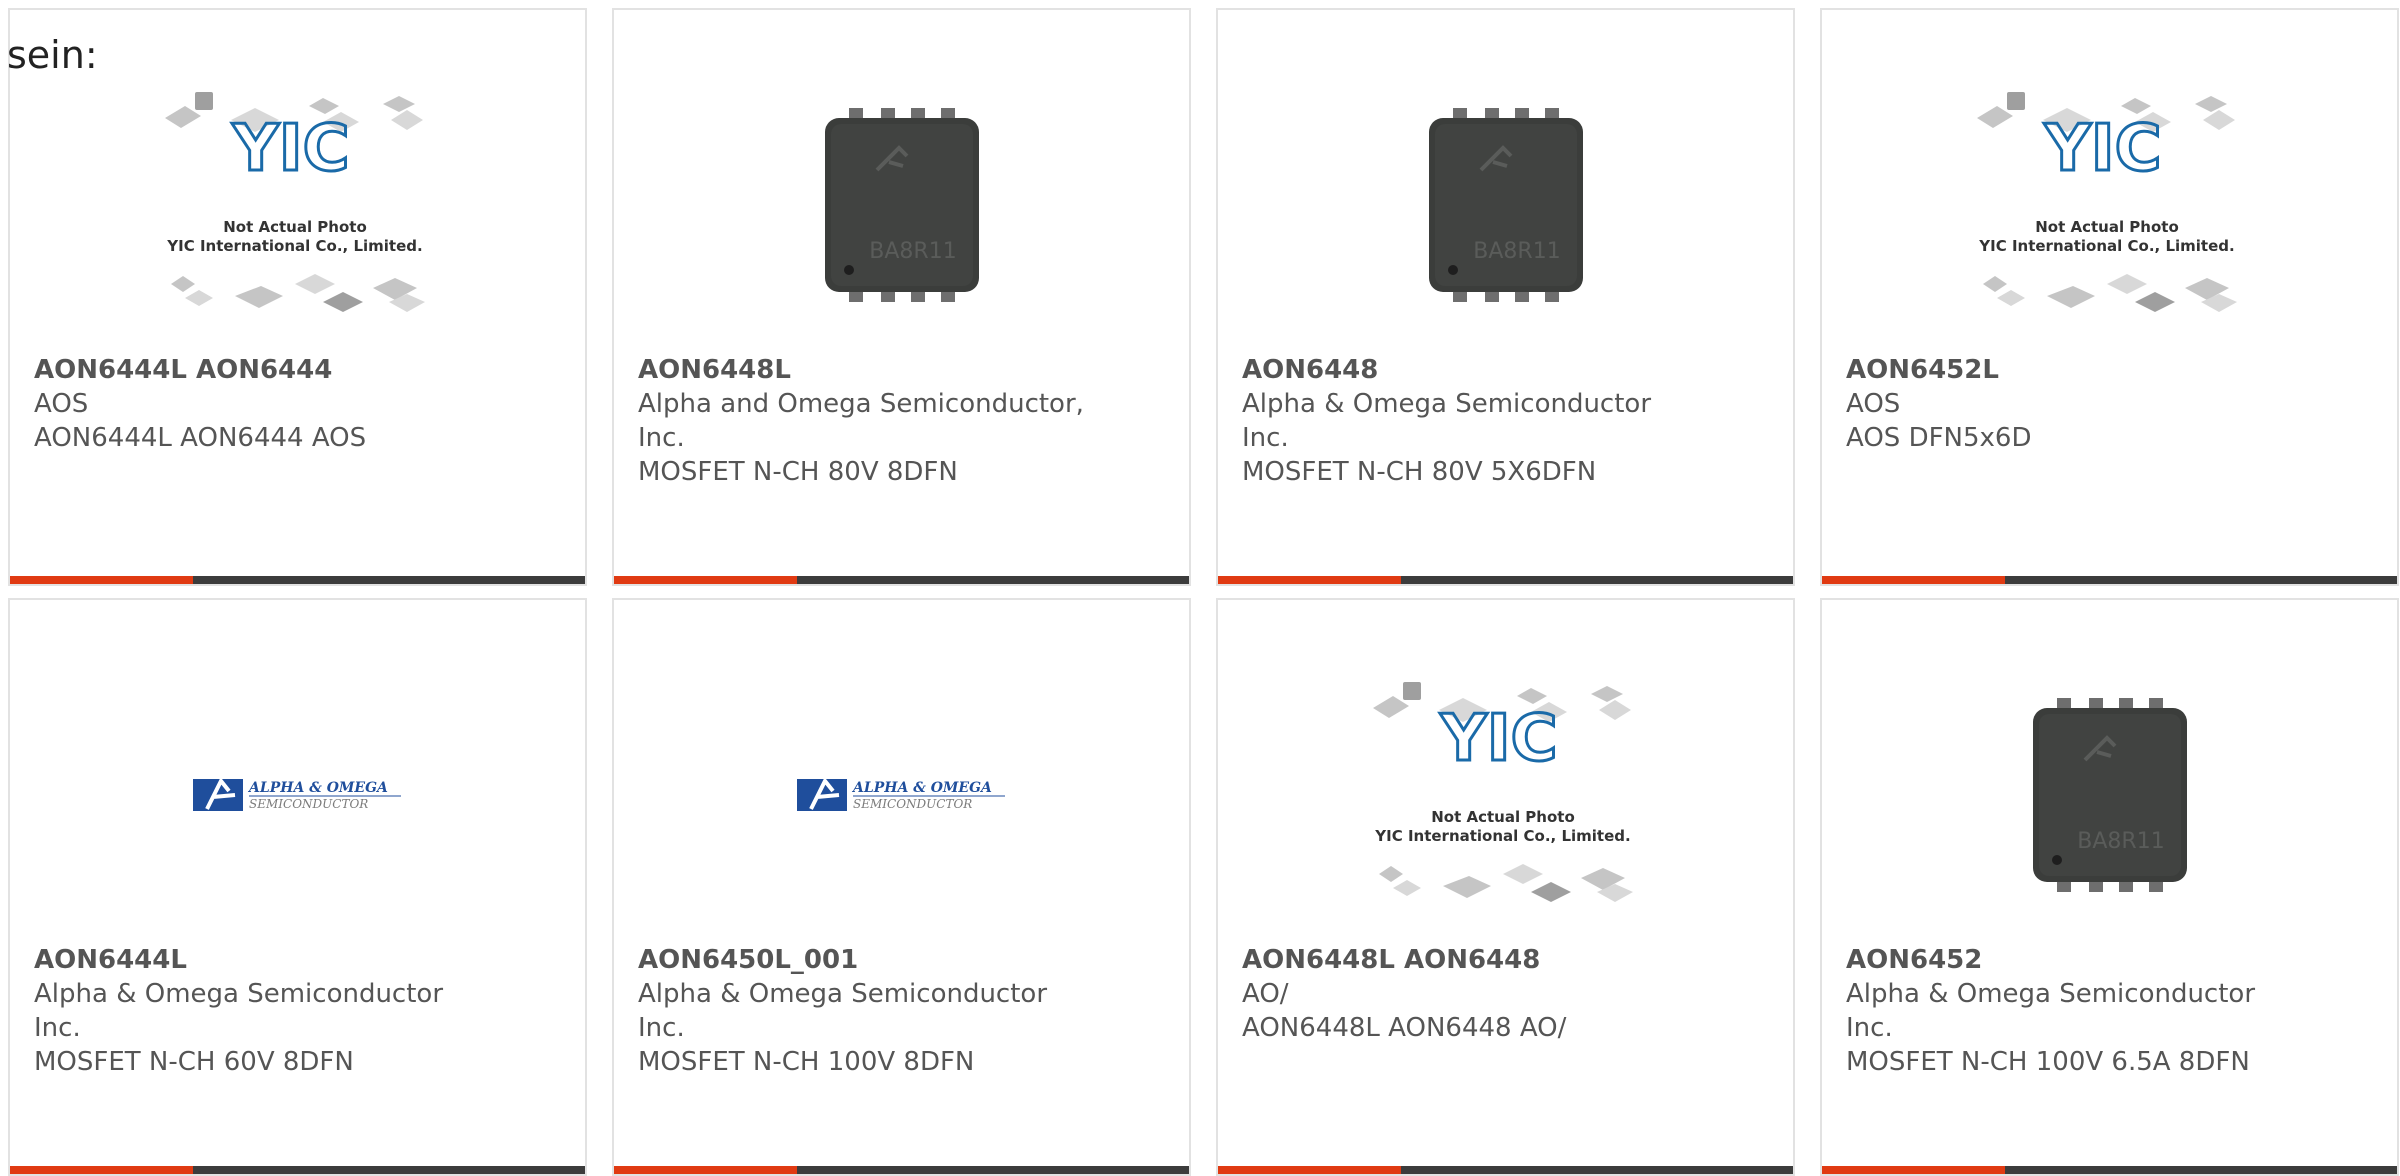  What do you see at coordinates (806, 1062) in the screenshot?
I see `product-description: MOSFET N-CH 100V 8DFN` at bounding box center [806, 1062].